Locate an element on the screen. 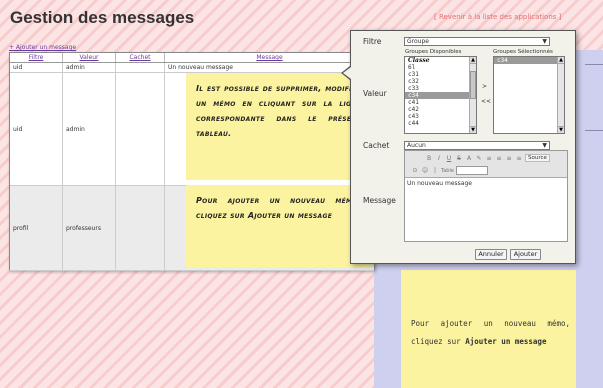 Image resolution: width=603 pixels, height=388 pixels. available-group-option: c42 is located at coordinates (440, 109).